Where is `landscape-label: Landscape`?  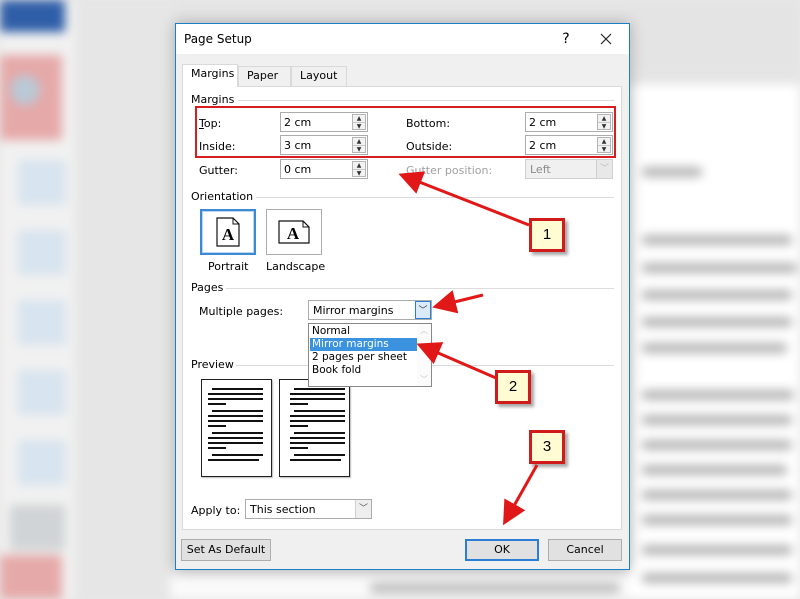 landscape-label: Landscape is located at coordinates (295, 266).